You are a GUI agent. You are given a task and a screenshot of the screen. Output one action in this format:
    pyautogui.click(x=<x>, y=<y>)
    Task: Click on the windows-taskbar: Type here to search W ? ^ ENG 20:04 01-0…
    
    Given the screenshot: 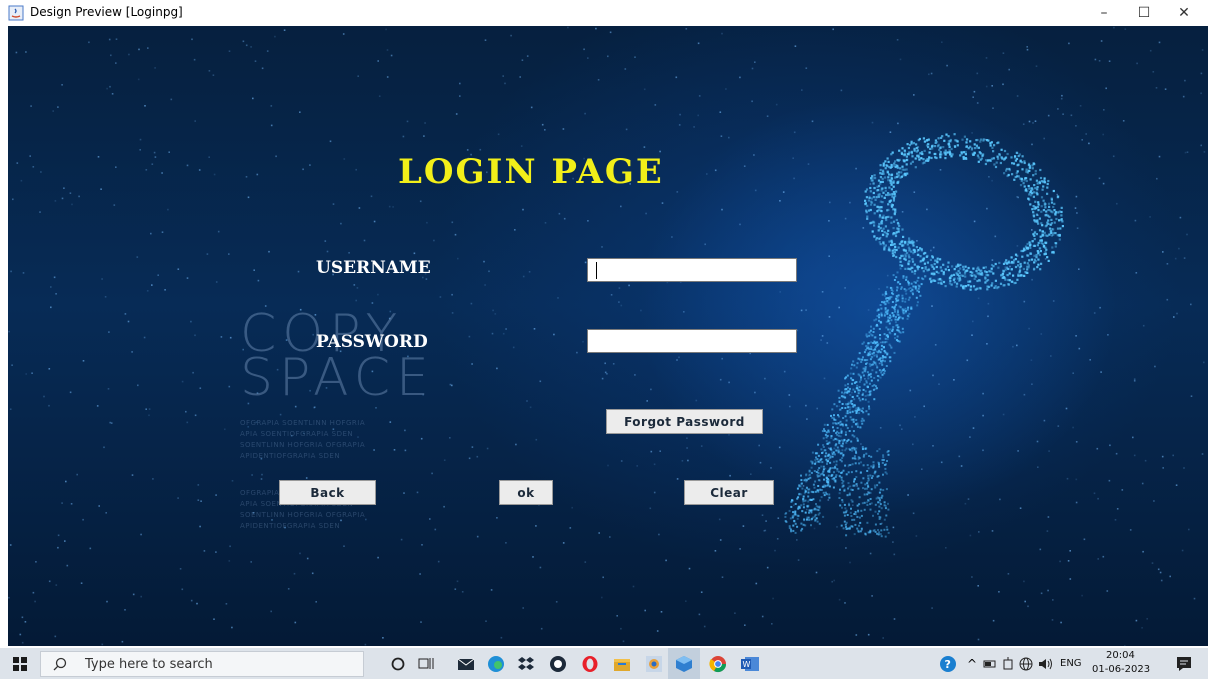 What is the action you would take?
    pyautogui.click(x=604, y=663)
    